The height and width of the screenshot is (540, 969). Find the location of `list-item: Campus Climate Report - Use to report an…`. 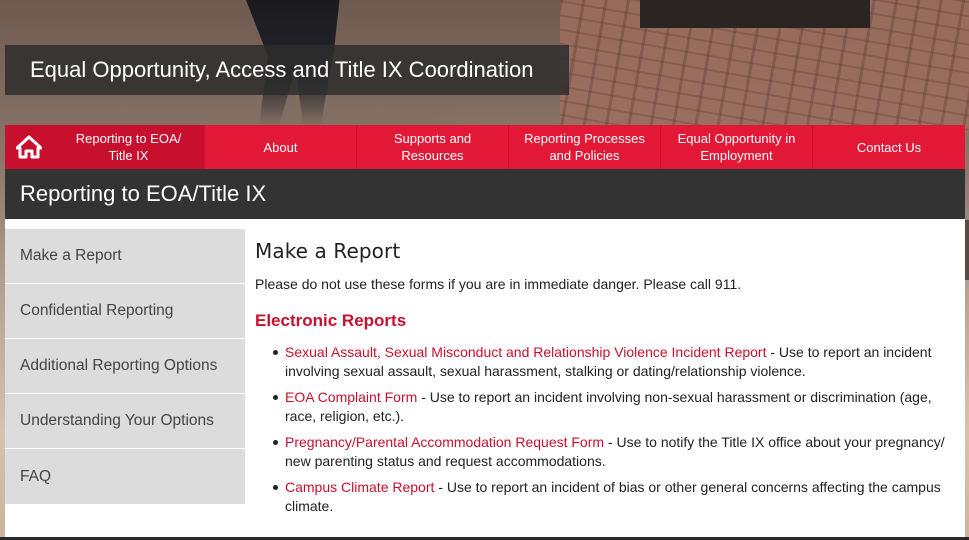

list-item: Campus Climate Report - Use to report an… is located at coordinates (614, 497).